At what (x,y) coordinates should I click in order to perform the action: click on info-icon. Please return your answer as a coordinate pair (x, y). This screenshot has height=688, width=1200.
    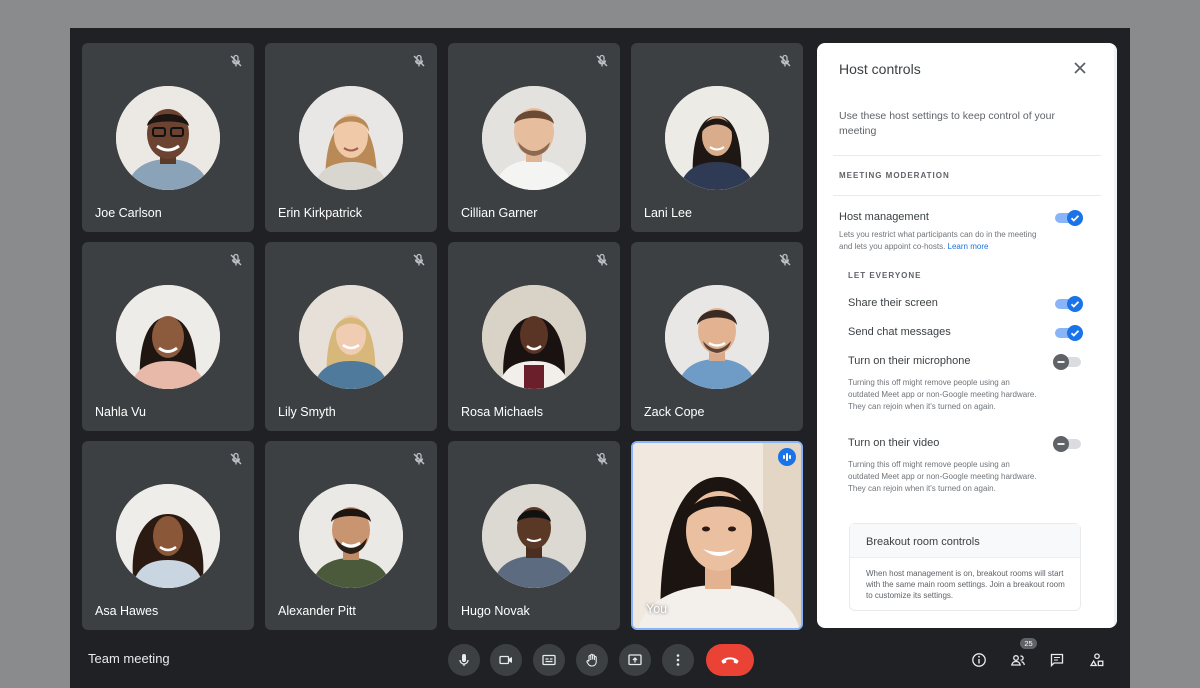
    Looking at the image, I should click on (979, 660).